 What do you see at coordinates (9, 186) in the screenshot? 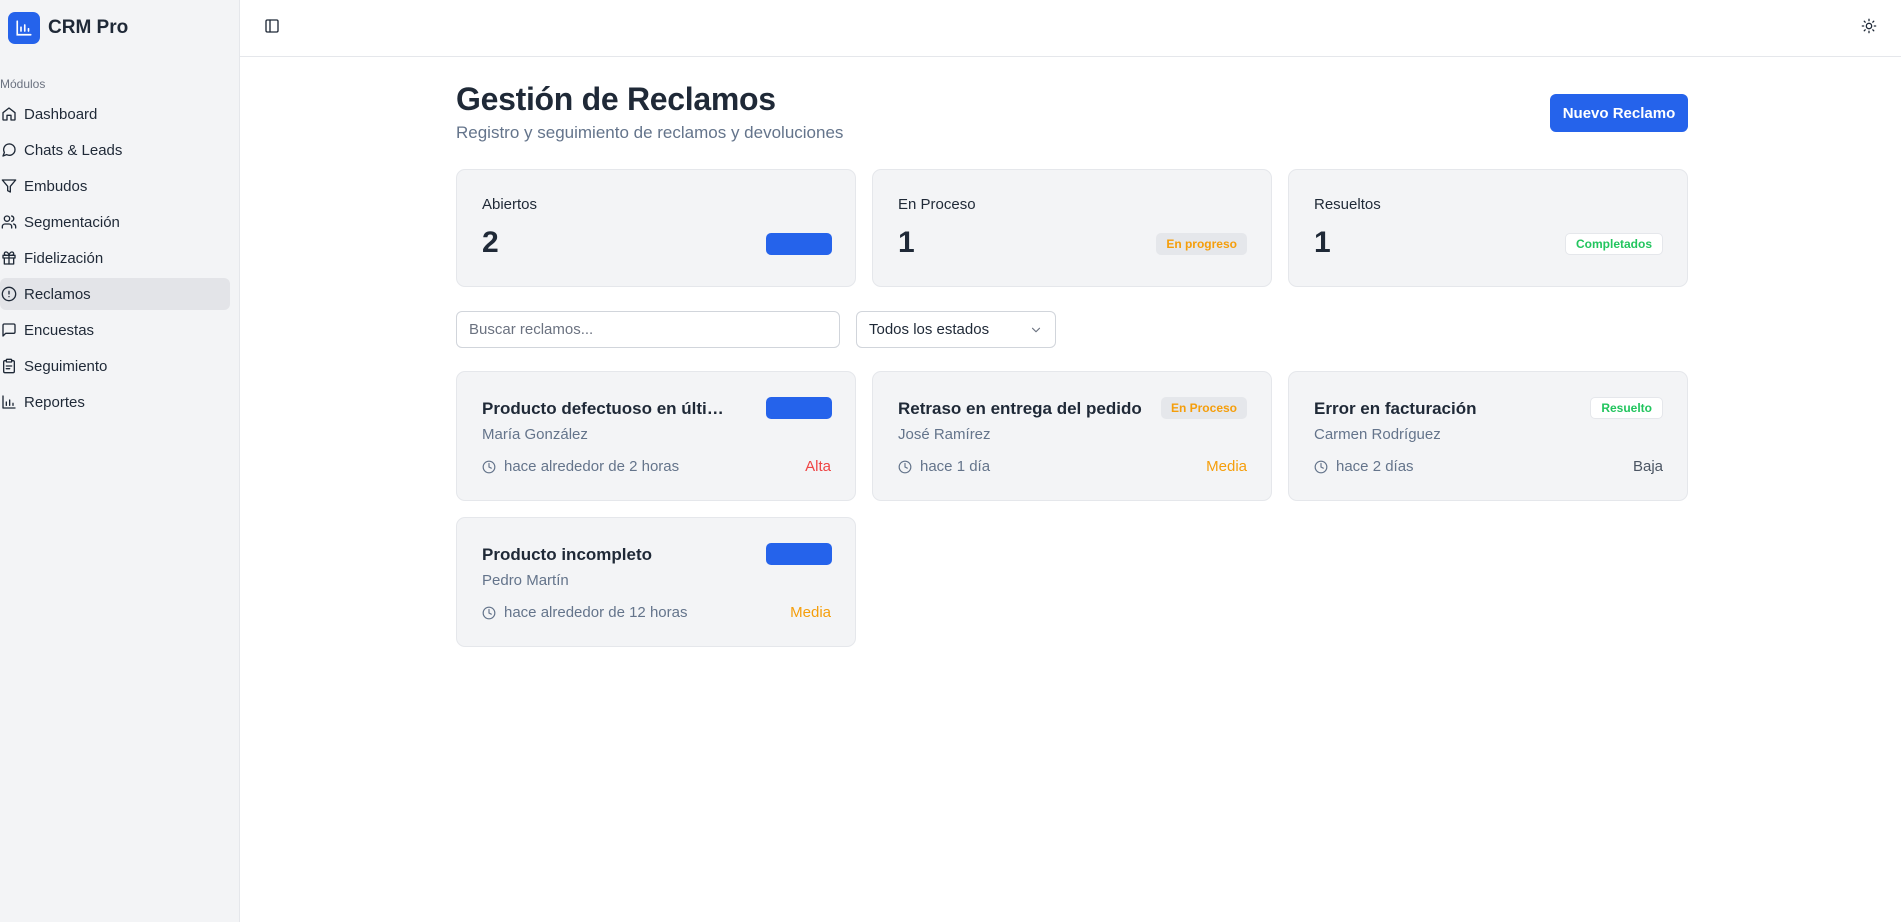
I see `filter-icon` at bounding box center [9, 186].